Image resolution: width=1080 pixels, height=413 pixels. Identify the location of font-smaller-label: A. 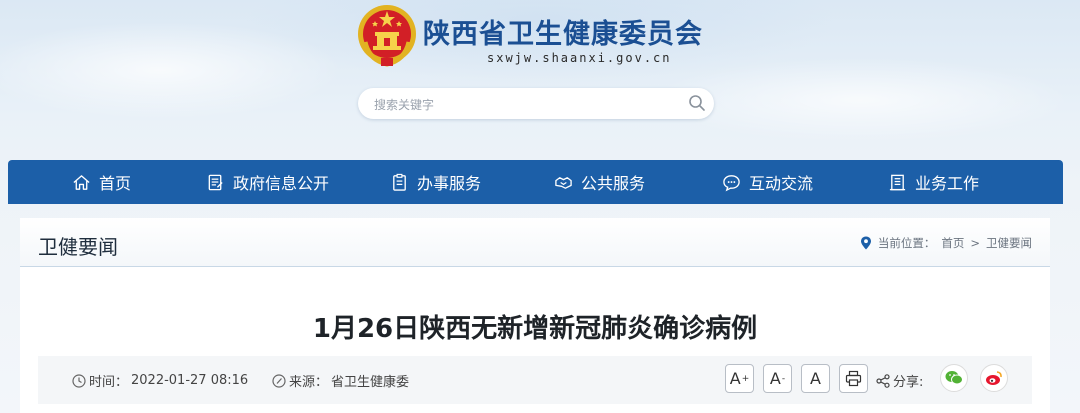
(775, 378).